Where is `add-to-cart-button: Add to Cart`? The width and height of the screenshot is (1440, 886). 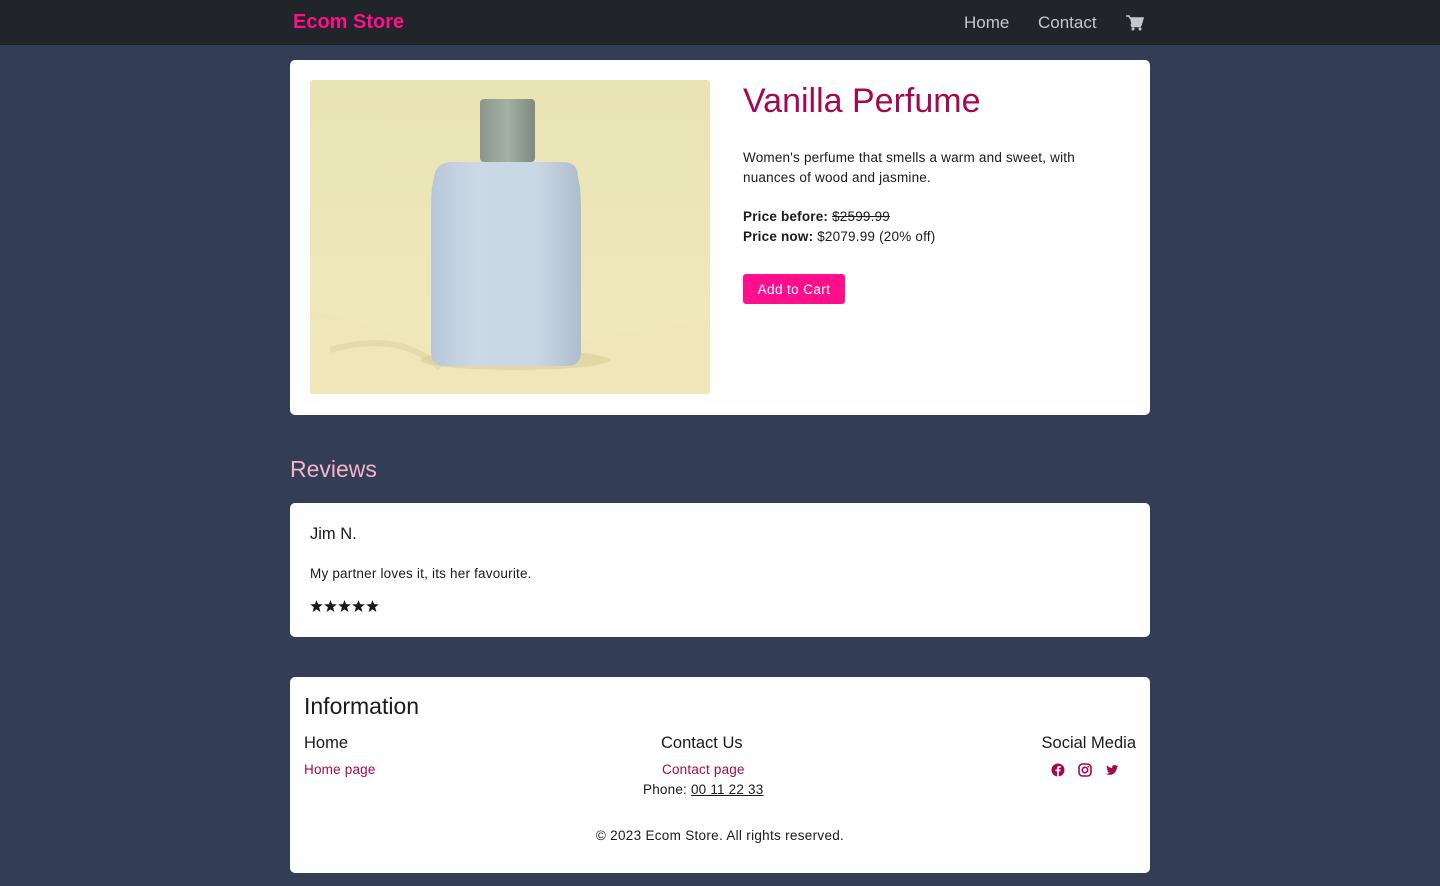
add-to-cart-button: Add to Cart is located at coordinates (794, 289).